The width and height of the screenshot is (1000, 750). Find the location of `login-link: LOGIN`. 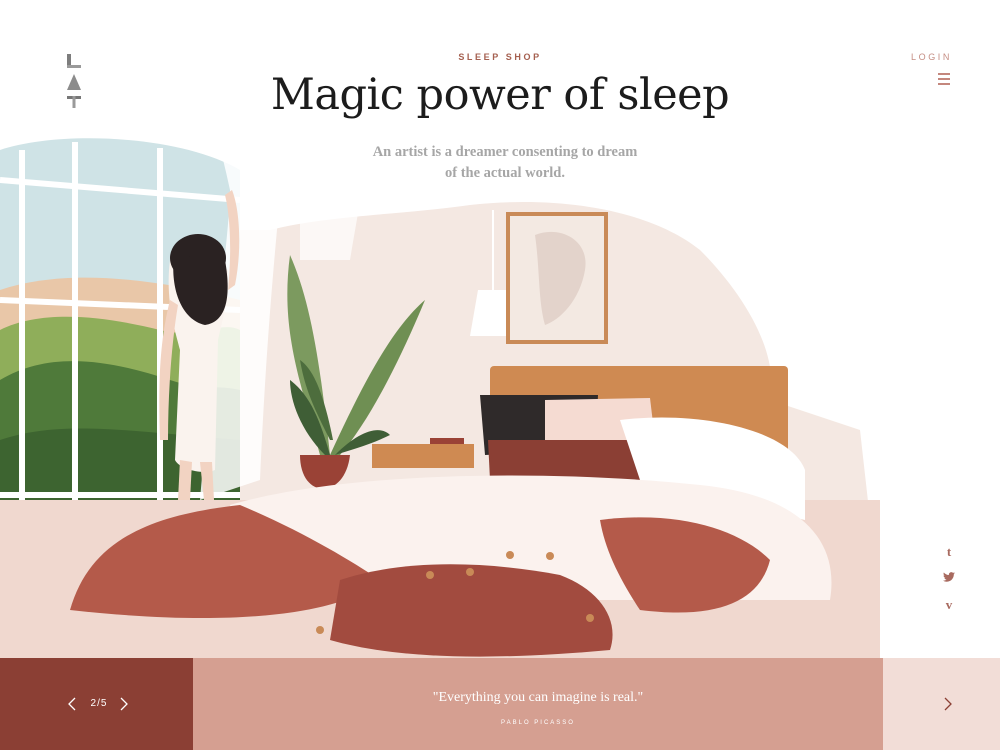

login-link: LOGIN is located at coordinates (931, 57).